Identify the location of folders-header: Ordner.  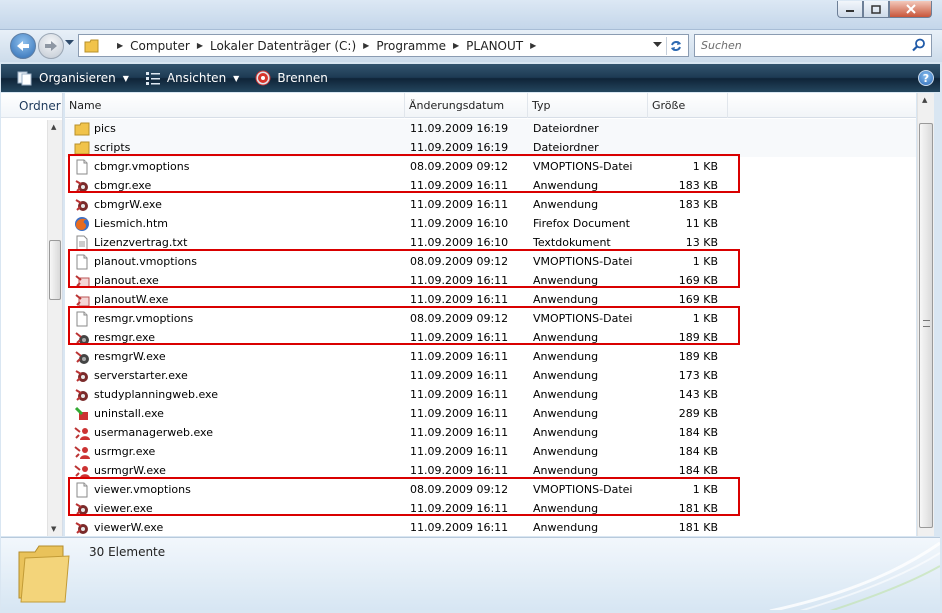
(31, 105).